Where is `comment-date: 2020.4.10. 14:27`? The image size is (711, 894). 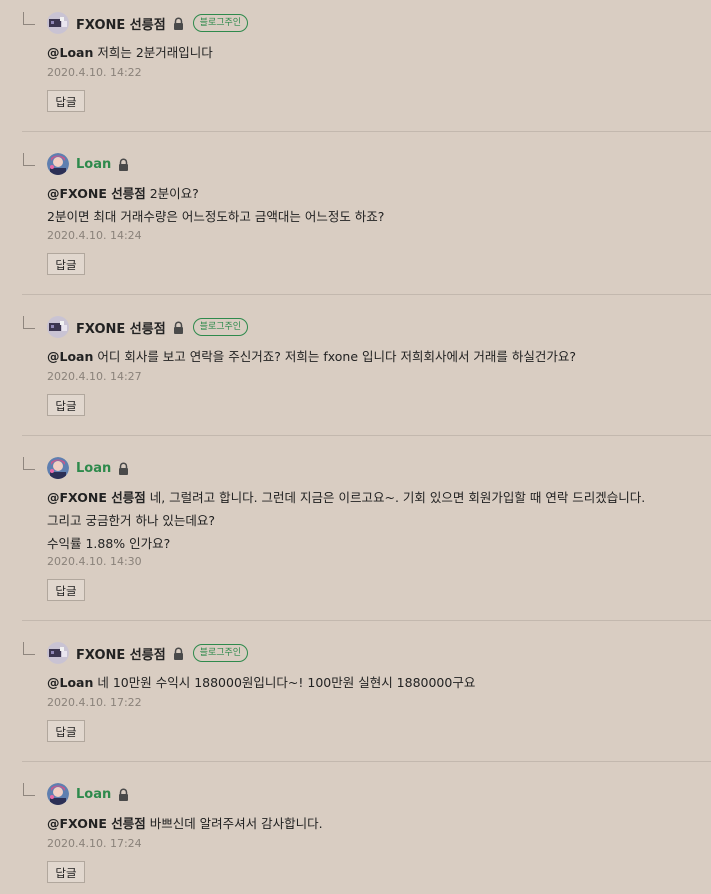
comment-date: 2020.4.10. 14:27 is located at coordinates (94, 376).